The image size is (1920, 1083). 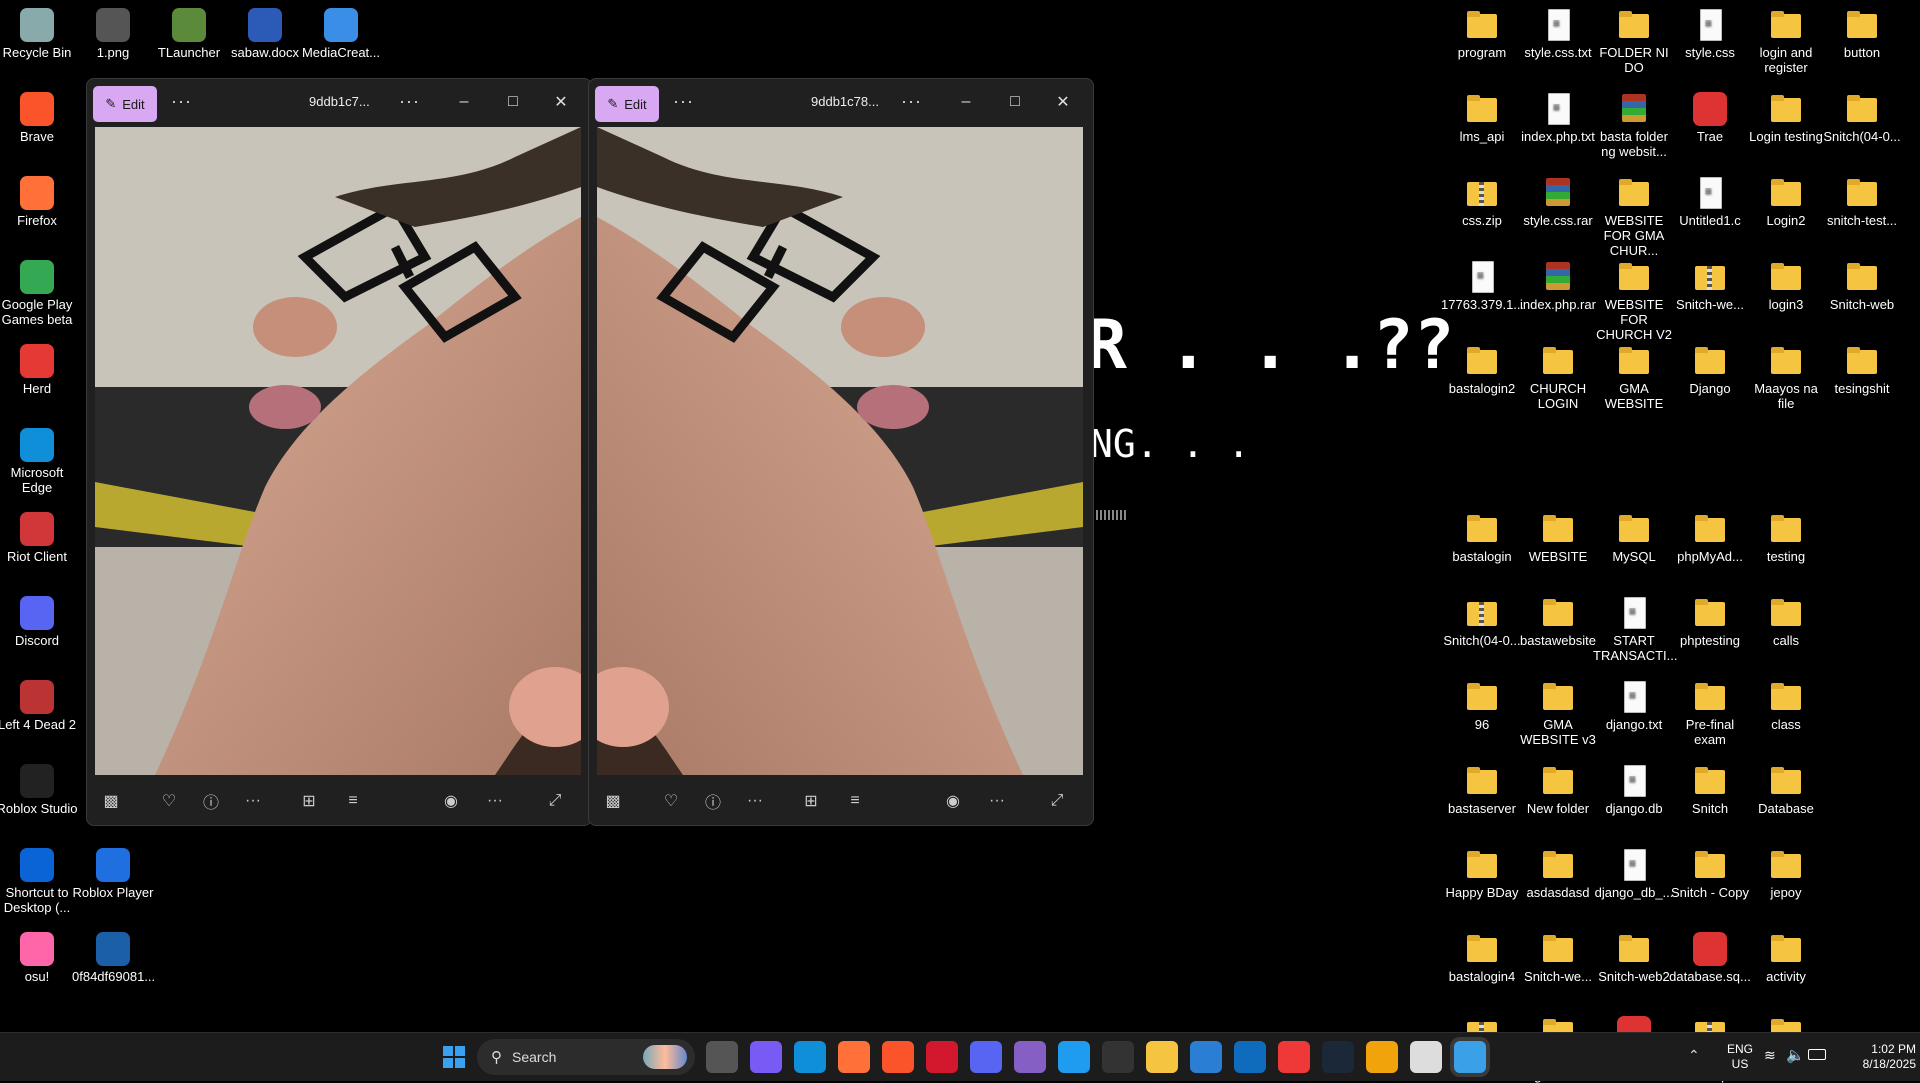 I want to click on desktop-shortcut: Left 4 Dead 2, so click(x=40, y=704).